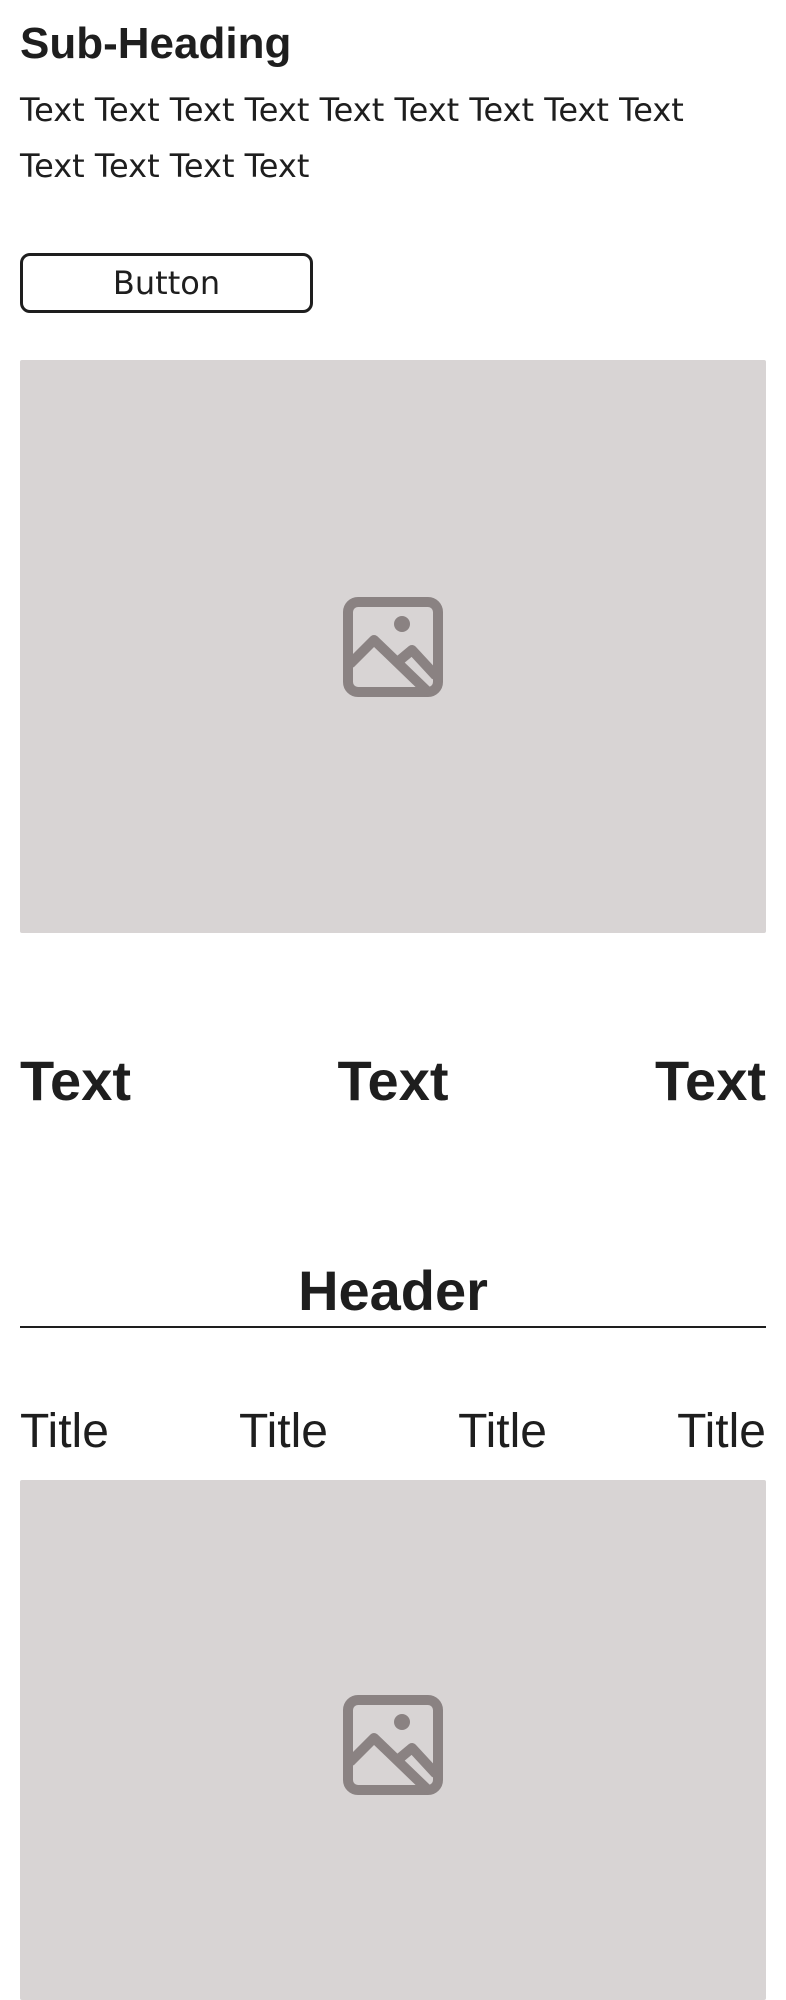  Describe the element at coordinates (393, 1432) in the screenshot. I see `title-tabs: Title Title Title Title` at that location.